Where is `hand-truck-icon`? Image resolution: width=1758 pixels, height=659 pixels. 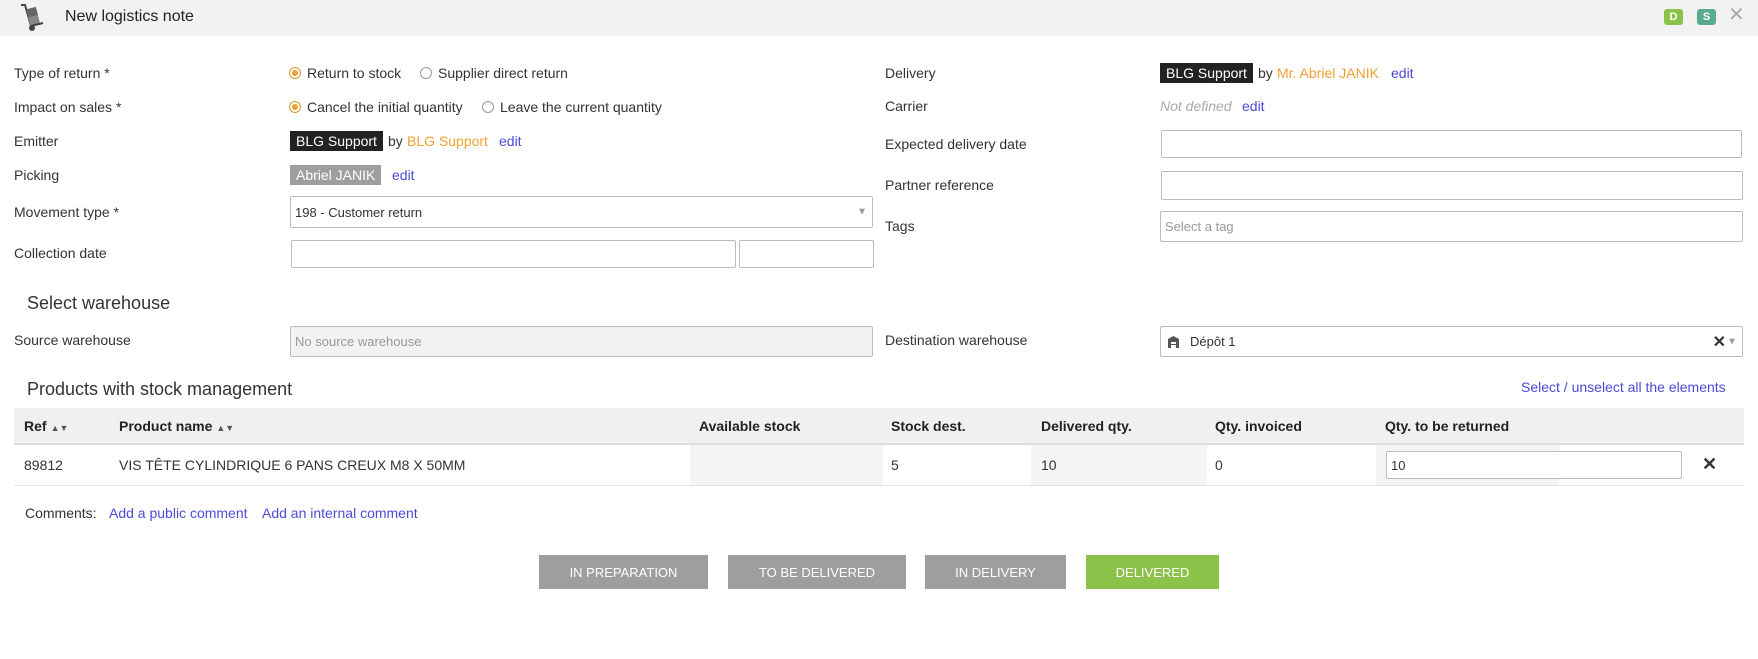
hand-truck-icon is located at coordinates (32, 17).